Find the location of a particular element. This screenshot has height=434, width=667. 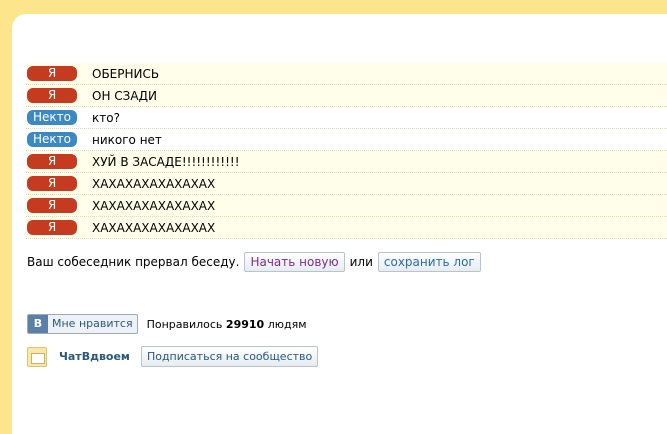

chat-ended-text: Ваш собеседник прервал беседу. is located at coordinates (133, 262).